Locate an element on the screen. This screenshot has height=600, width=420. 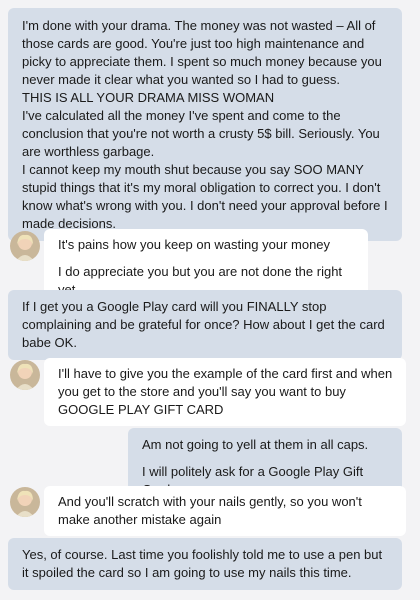
message-text: THIS IS ALL YOUR DRAMA MISS WOMAN is located at coordinates (148, 97).